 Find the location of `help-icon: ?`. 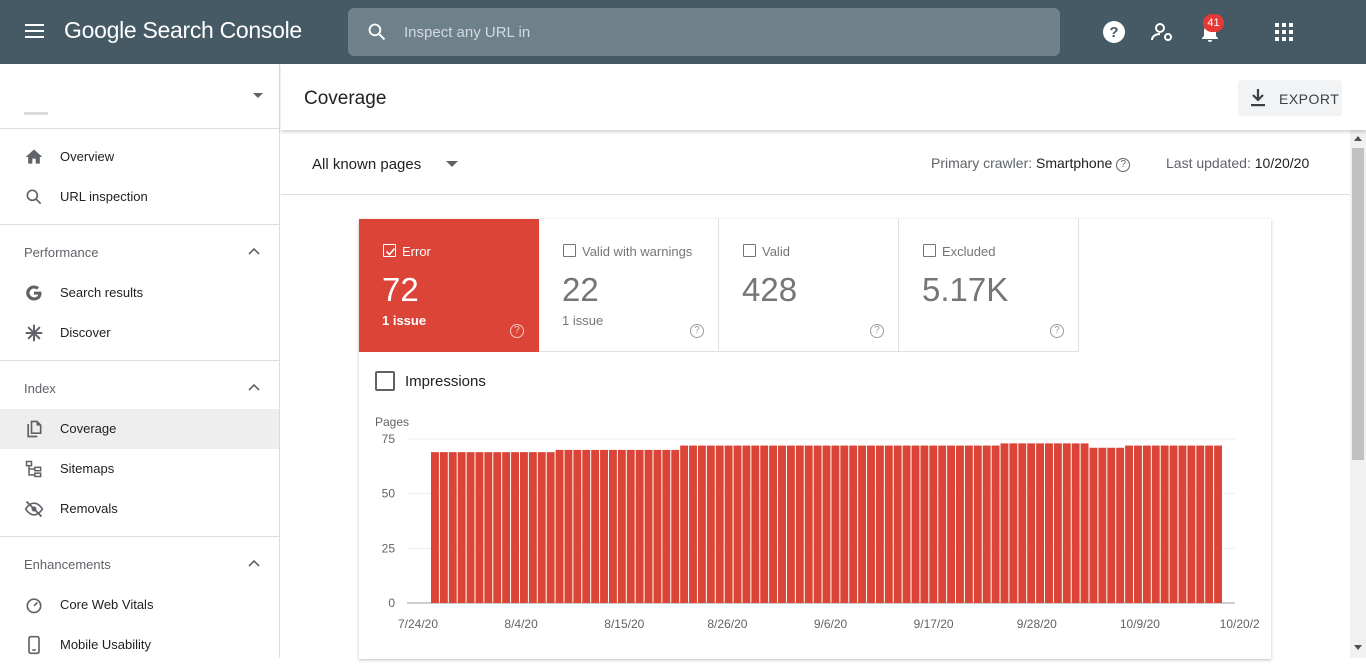

help-icon: ? is located at coordinates (1114, 32).